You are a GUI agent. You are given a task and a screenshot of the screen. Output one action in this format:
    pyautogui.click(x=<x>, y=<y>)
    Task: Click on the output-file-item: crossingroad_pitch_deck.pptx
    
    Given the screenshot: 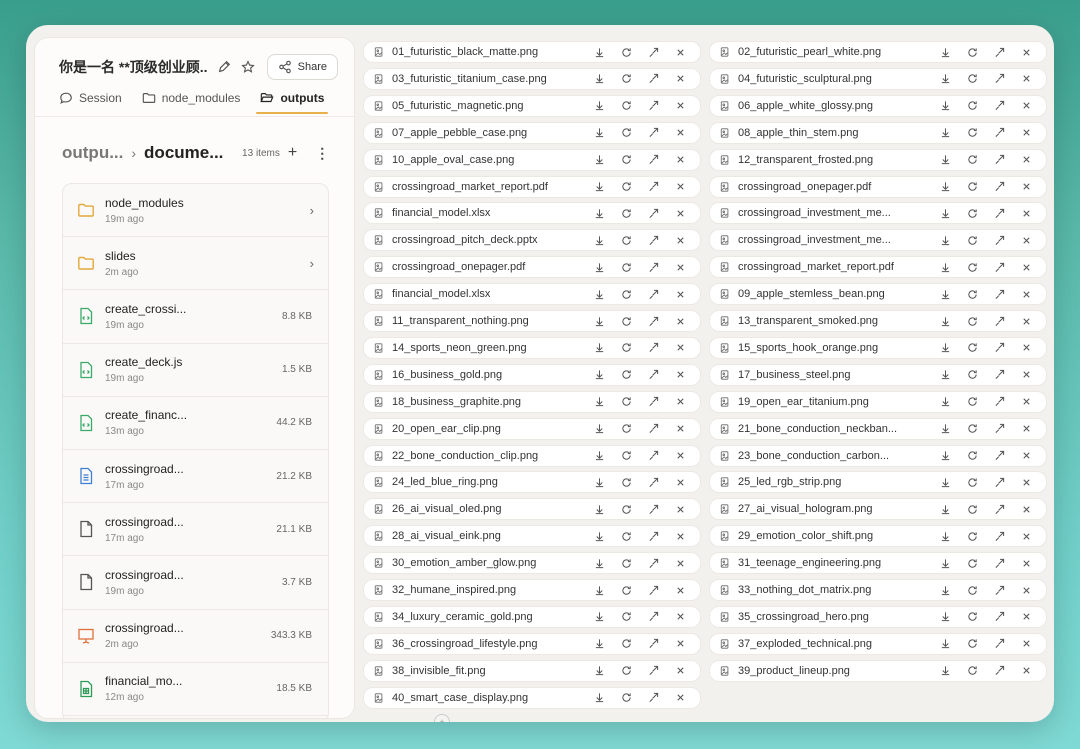 What is the action you would take?
    pyautogui.click(x=532, y=240)
    